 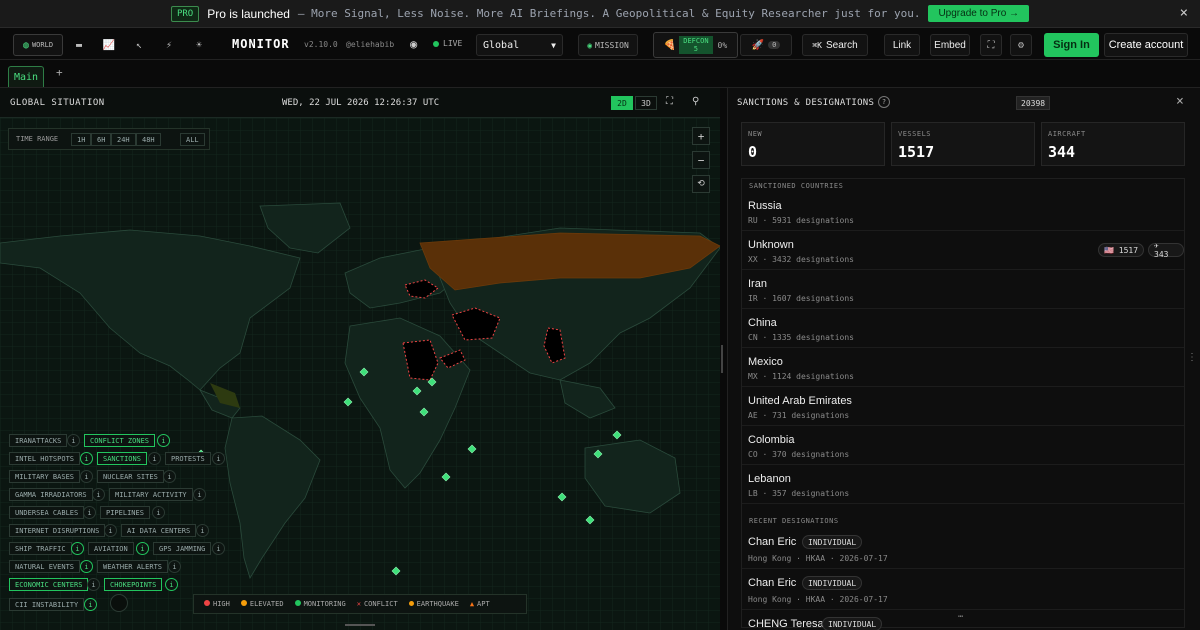 What do you see at coordinates (79, 45) in the screenshot?
I see `monitor-icon: ▬` at bounding box center [79, 45].